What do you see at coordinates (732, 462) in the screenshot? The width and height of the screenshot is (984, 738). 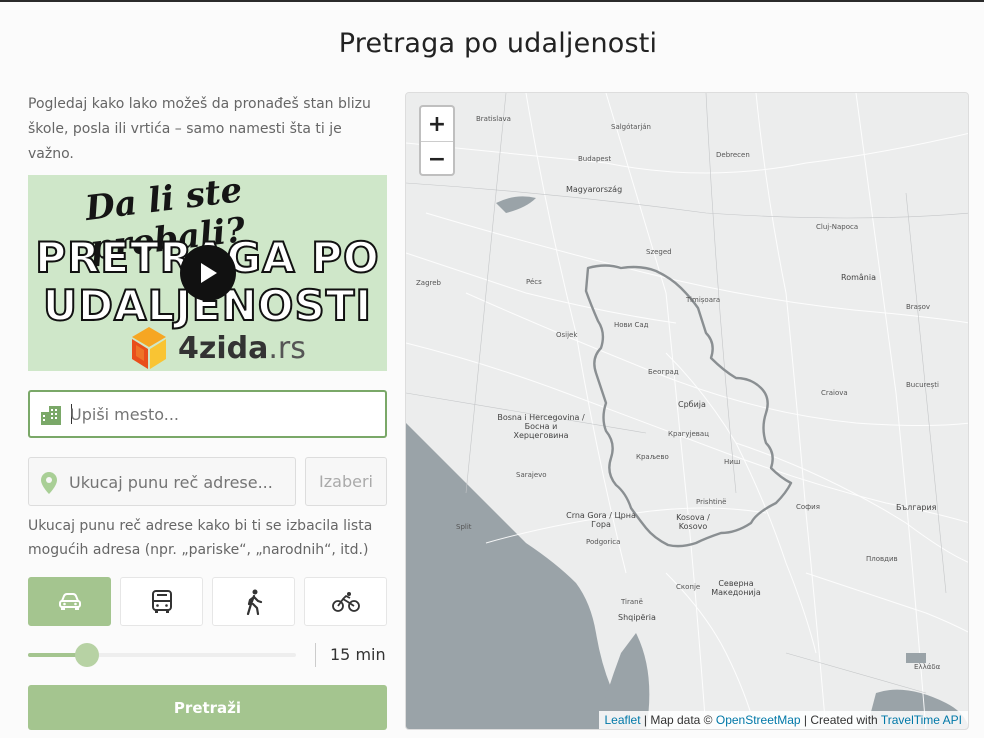 I see `map-label-nis: Ниш` at bounding box center [732, 462].